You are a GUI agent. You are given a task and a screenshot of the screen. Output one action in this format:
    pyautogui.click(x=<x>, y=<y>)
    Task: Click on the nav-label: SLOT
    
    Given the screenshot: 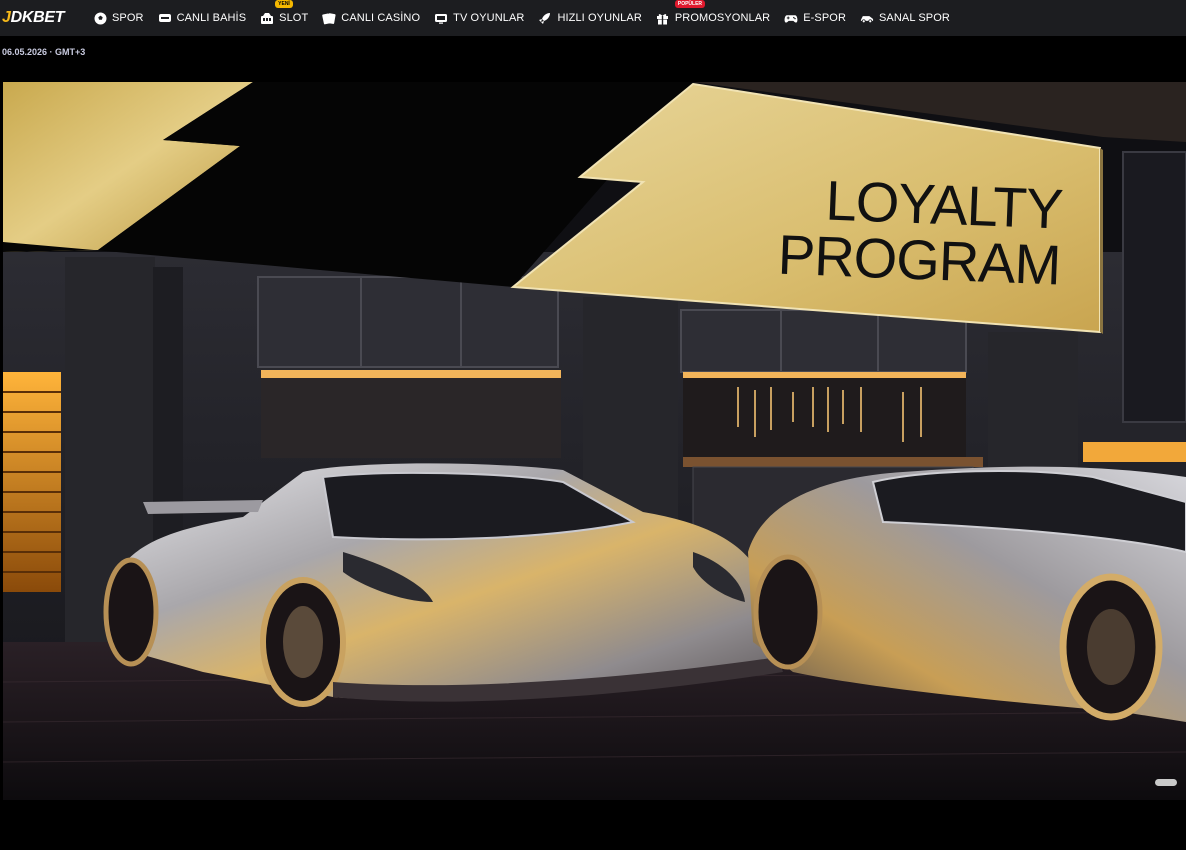 What is the action you would take?
    pyautogui.click(x=294, y=18)
    